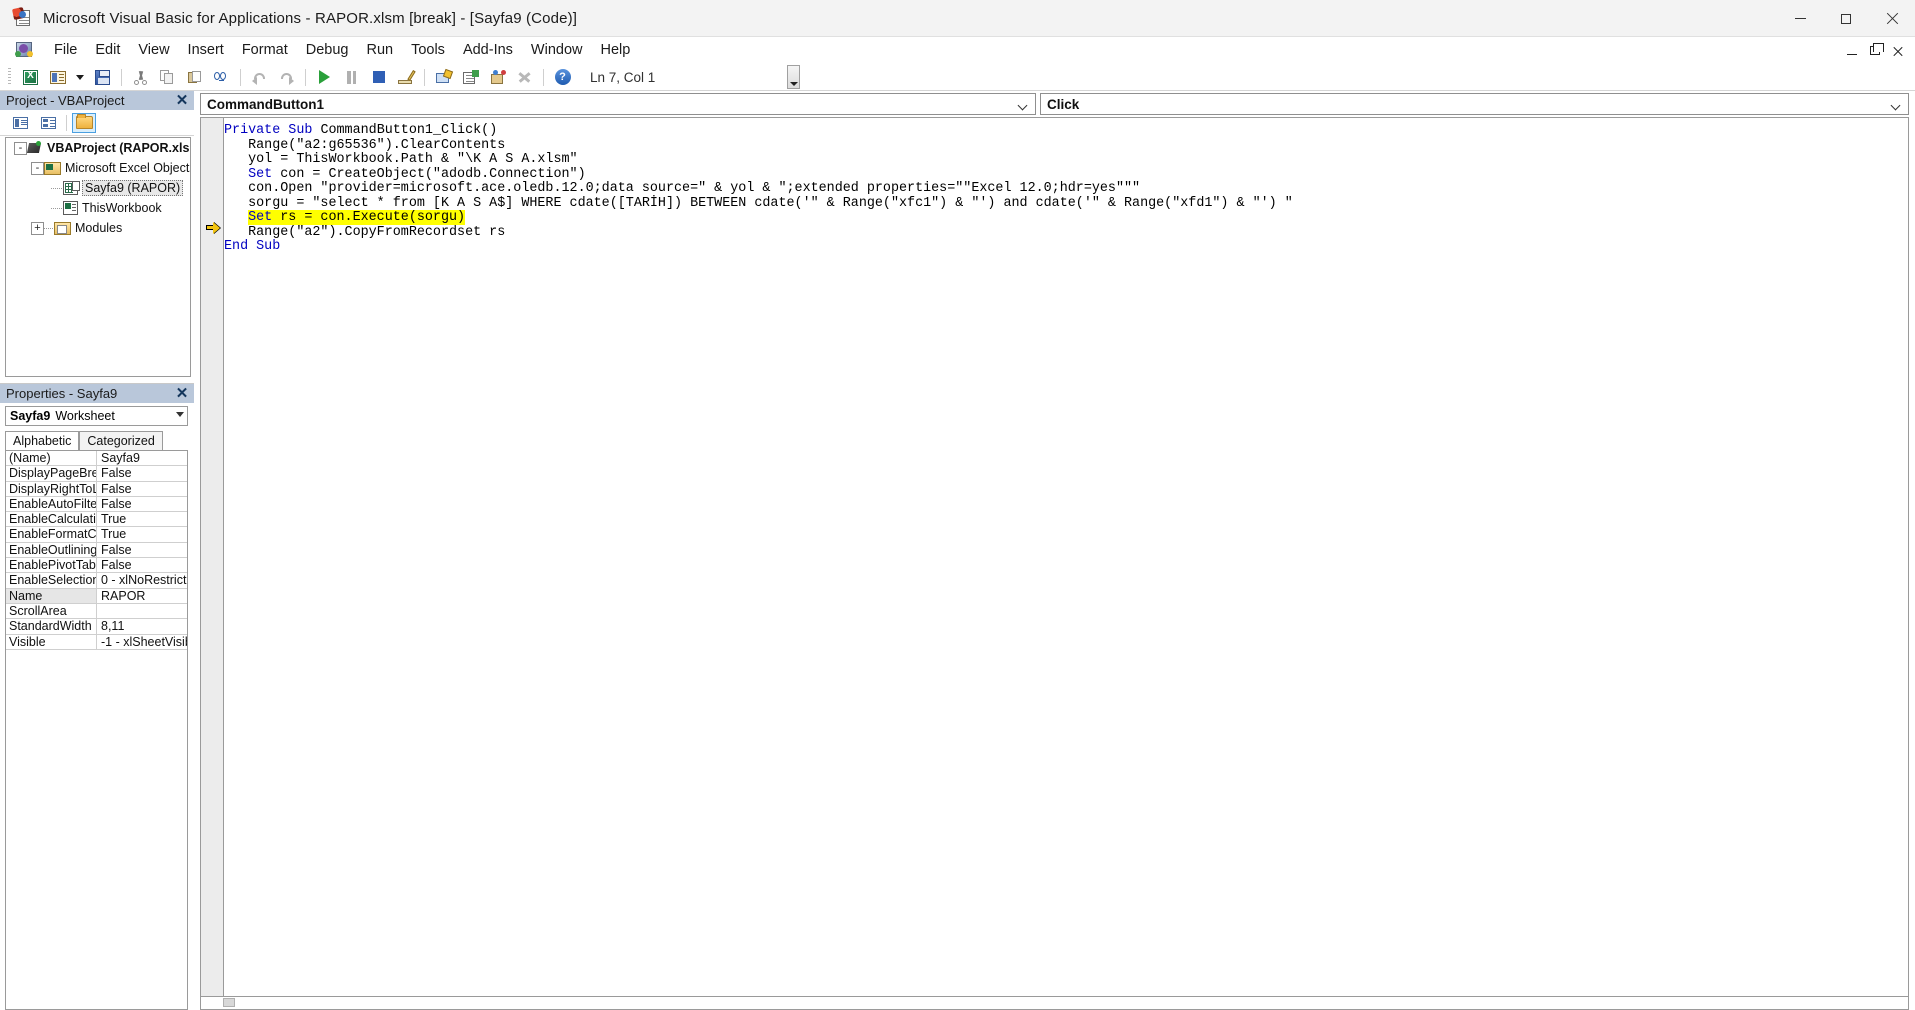 The width and height of the screenshot is (1915, 1010). What do you see at coordinates (121, 440) in the screenshot?
I see `tab-categorized: Categorized` at bounding box center [121, 440].